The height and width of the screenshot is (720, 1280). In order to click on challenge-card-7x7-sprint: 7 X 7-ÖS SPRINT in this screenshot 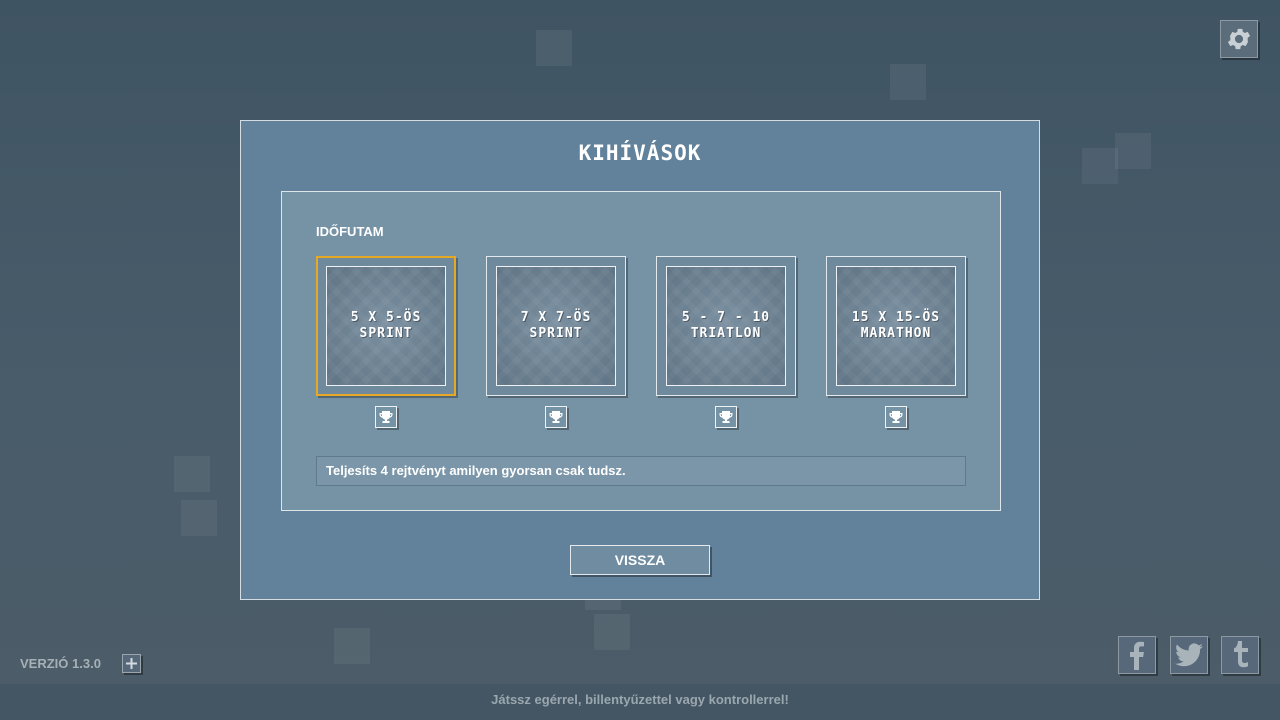, I will do `click(556, 326)`.